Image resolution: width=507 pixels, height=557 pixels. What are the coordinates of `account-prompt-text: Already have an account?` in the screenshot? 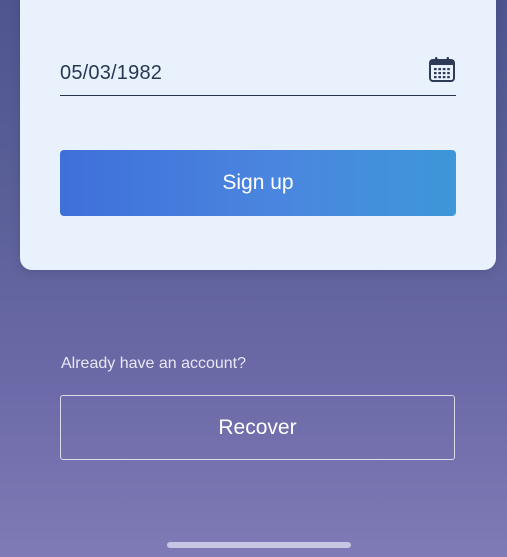 It's located at (154, 363).